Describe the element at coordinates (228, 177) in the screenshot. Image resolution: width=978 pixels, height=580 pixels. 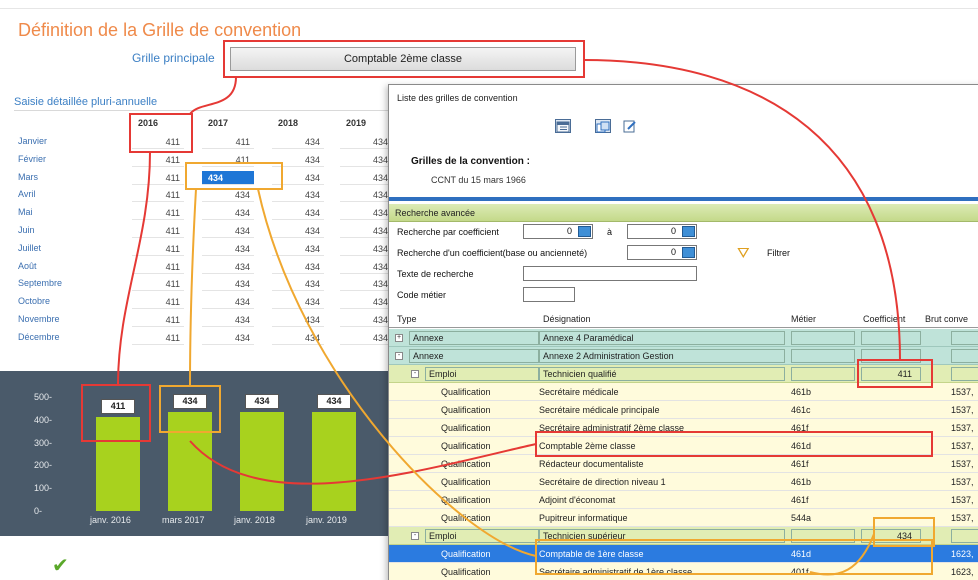
I see `selected-value-cell: 434` at that location.